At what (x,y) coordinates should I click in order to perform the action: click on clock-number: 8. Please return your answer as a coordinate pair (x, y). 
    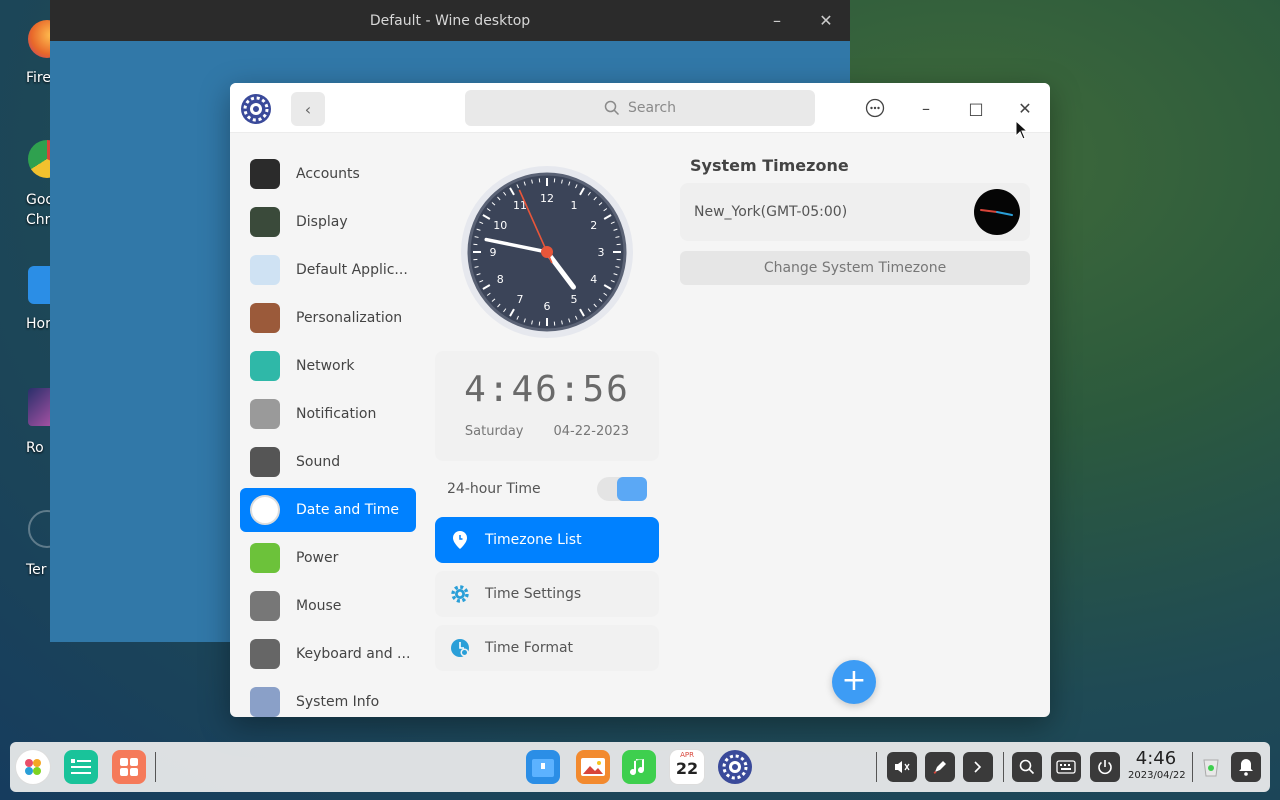
    Looking at the image, I should click on (500, 279).